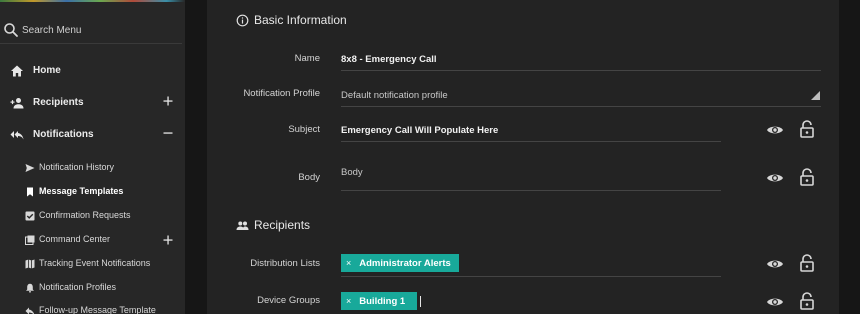 This screenshot has height=314, width=860. I want to click on search-input: Search Menu, so click(51, 30).